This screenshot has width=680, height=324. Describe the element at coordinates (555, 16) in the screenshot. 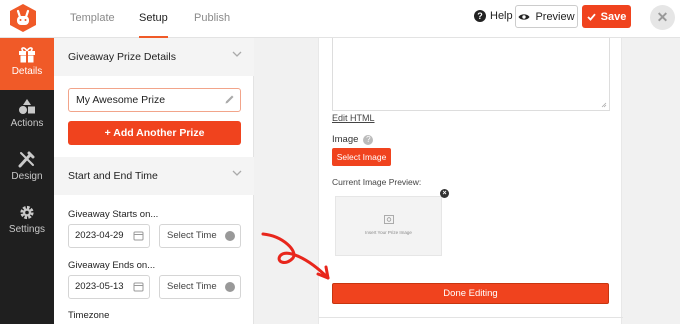

I see `preview-label: Preview` at that location.